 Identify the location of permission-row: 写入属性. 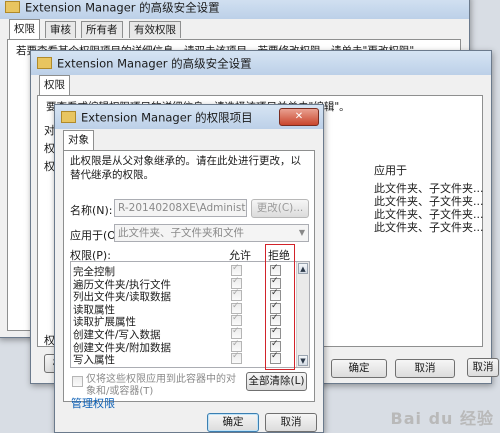
(183, 359).